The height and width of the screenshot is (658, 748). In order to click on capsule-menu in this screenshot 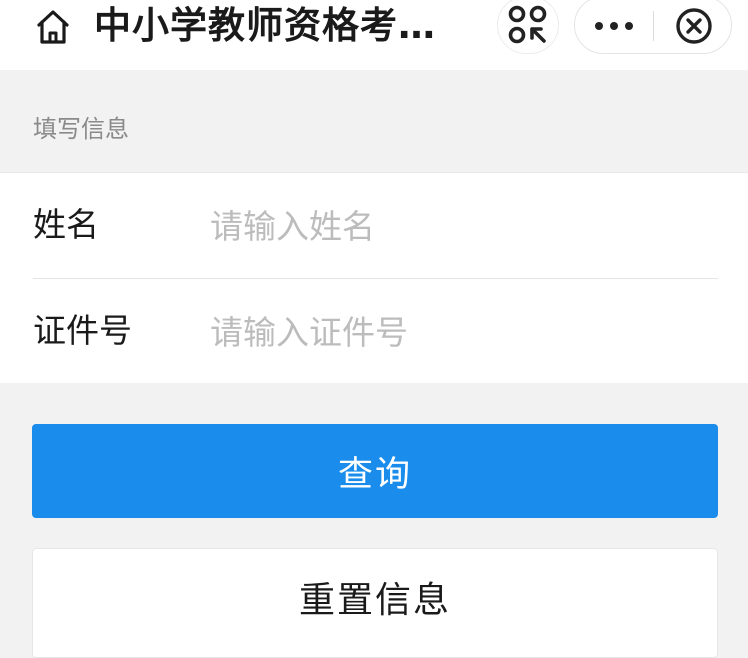, I will do `click(653, 27)`.